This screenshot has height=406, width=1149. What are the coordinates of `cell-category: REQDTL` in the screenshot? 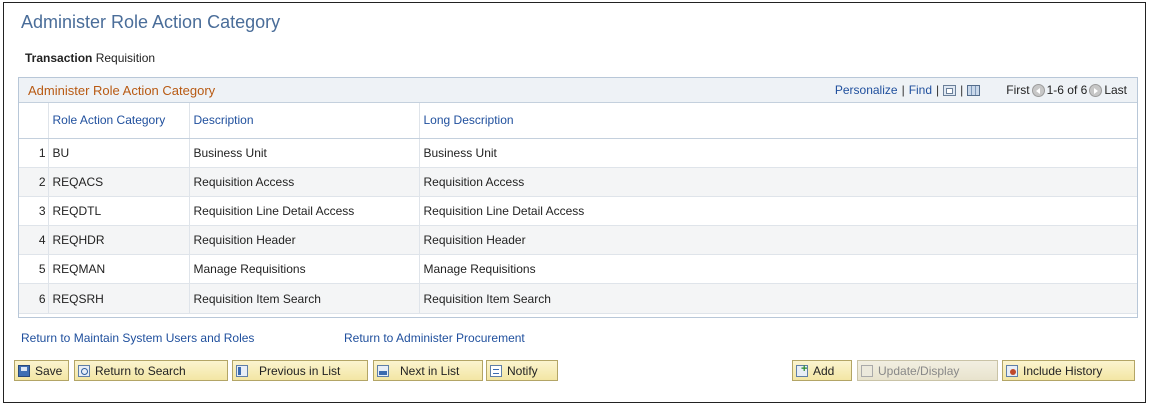 It's located at (118, 211).